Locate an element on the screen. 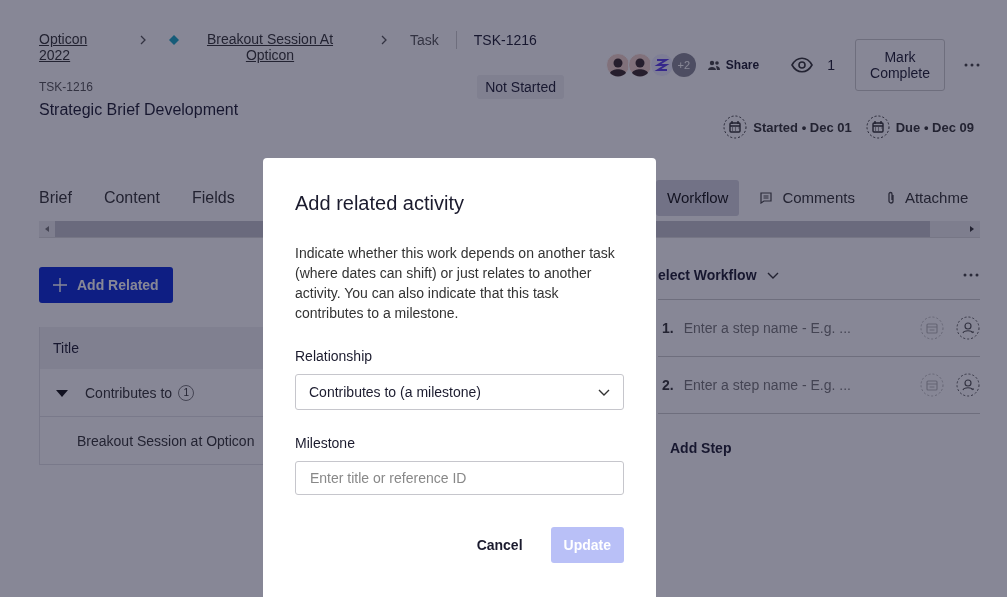 The image size is (1007, 597). step-number: 2. is located at coordinates (668, 385).